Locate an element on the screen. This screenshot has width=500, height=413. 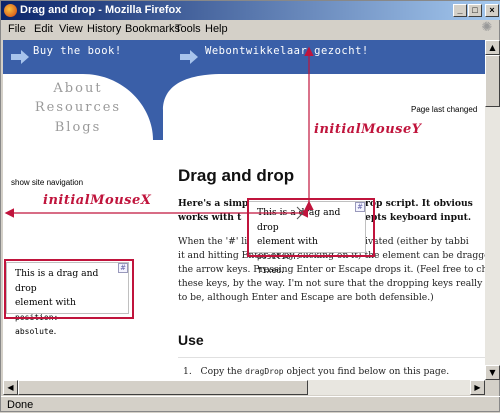
window-title: Drag and drop - Mozilla Firefox is located at coordinates (101, 10).